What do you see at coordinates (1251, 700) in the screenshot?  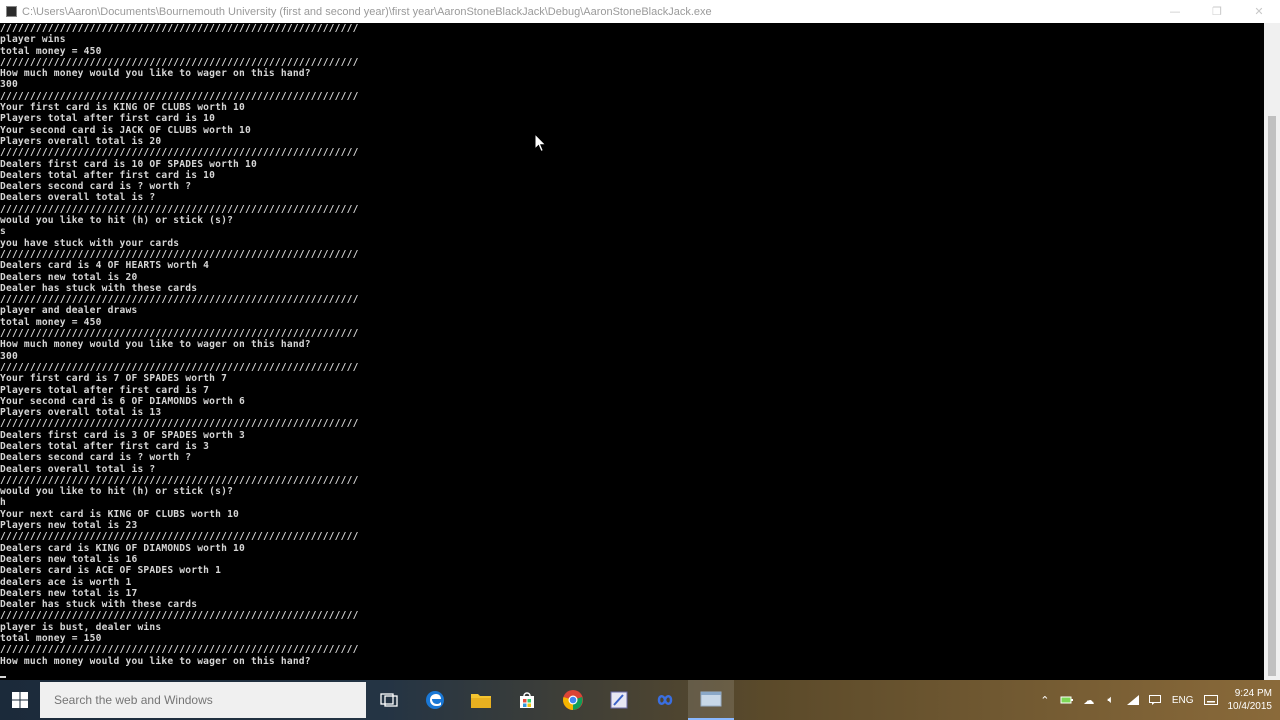 I see `system-clock: 9:24 PM 10/4/2015` at bounding box center [1251, 700].